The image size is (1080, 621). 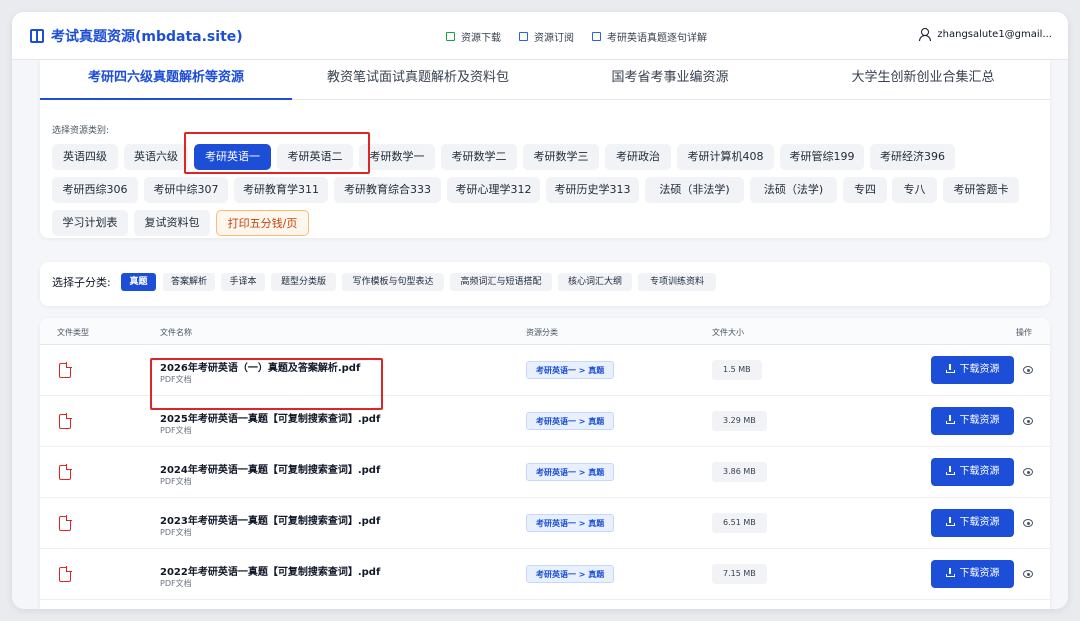 What do you see at coordinates (694, 190) in the screenshot?
I see `category-chip: 法硕（非法学)` at bounding box center [694, 190].